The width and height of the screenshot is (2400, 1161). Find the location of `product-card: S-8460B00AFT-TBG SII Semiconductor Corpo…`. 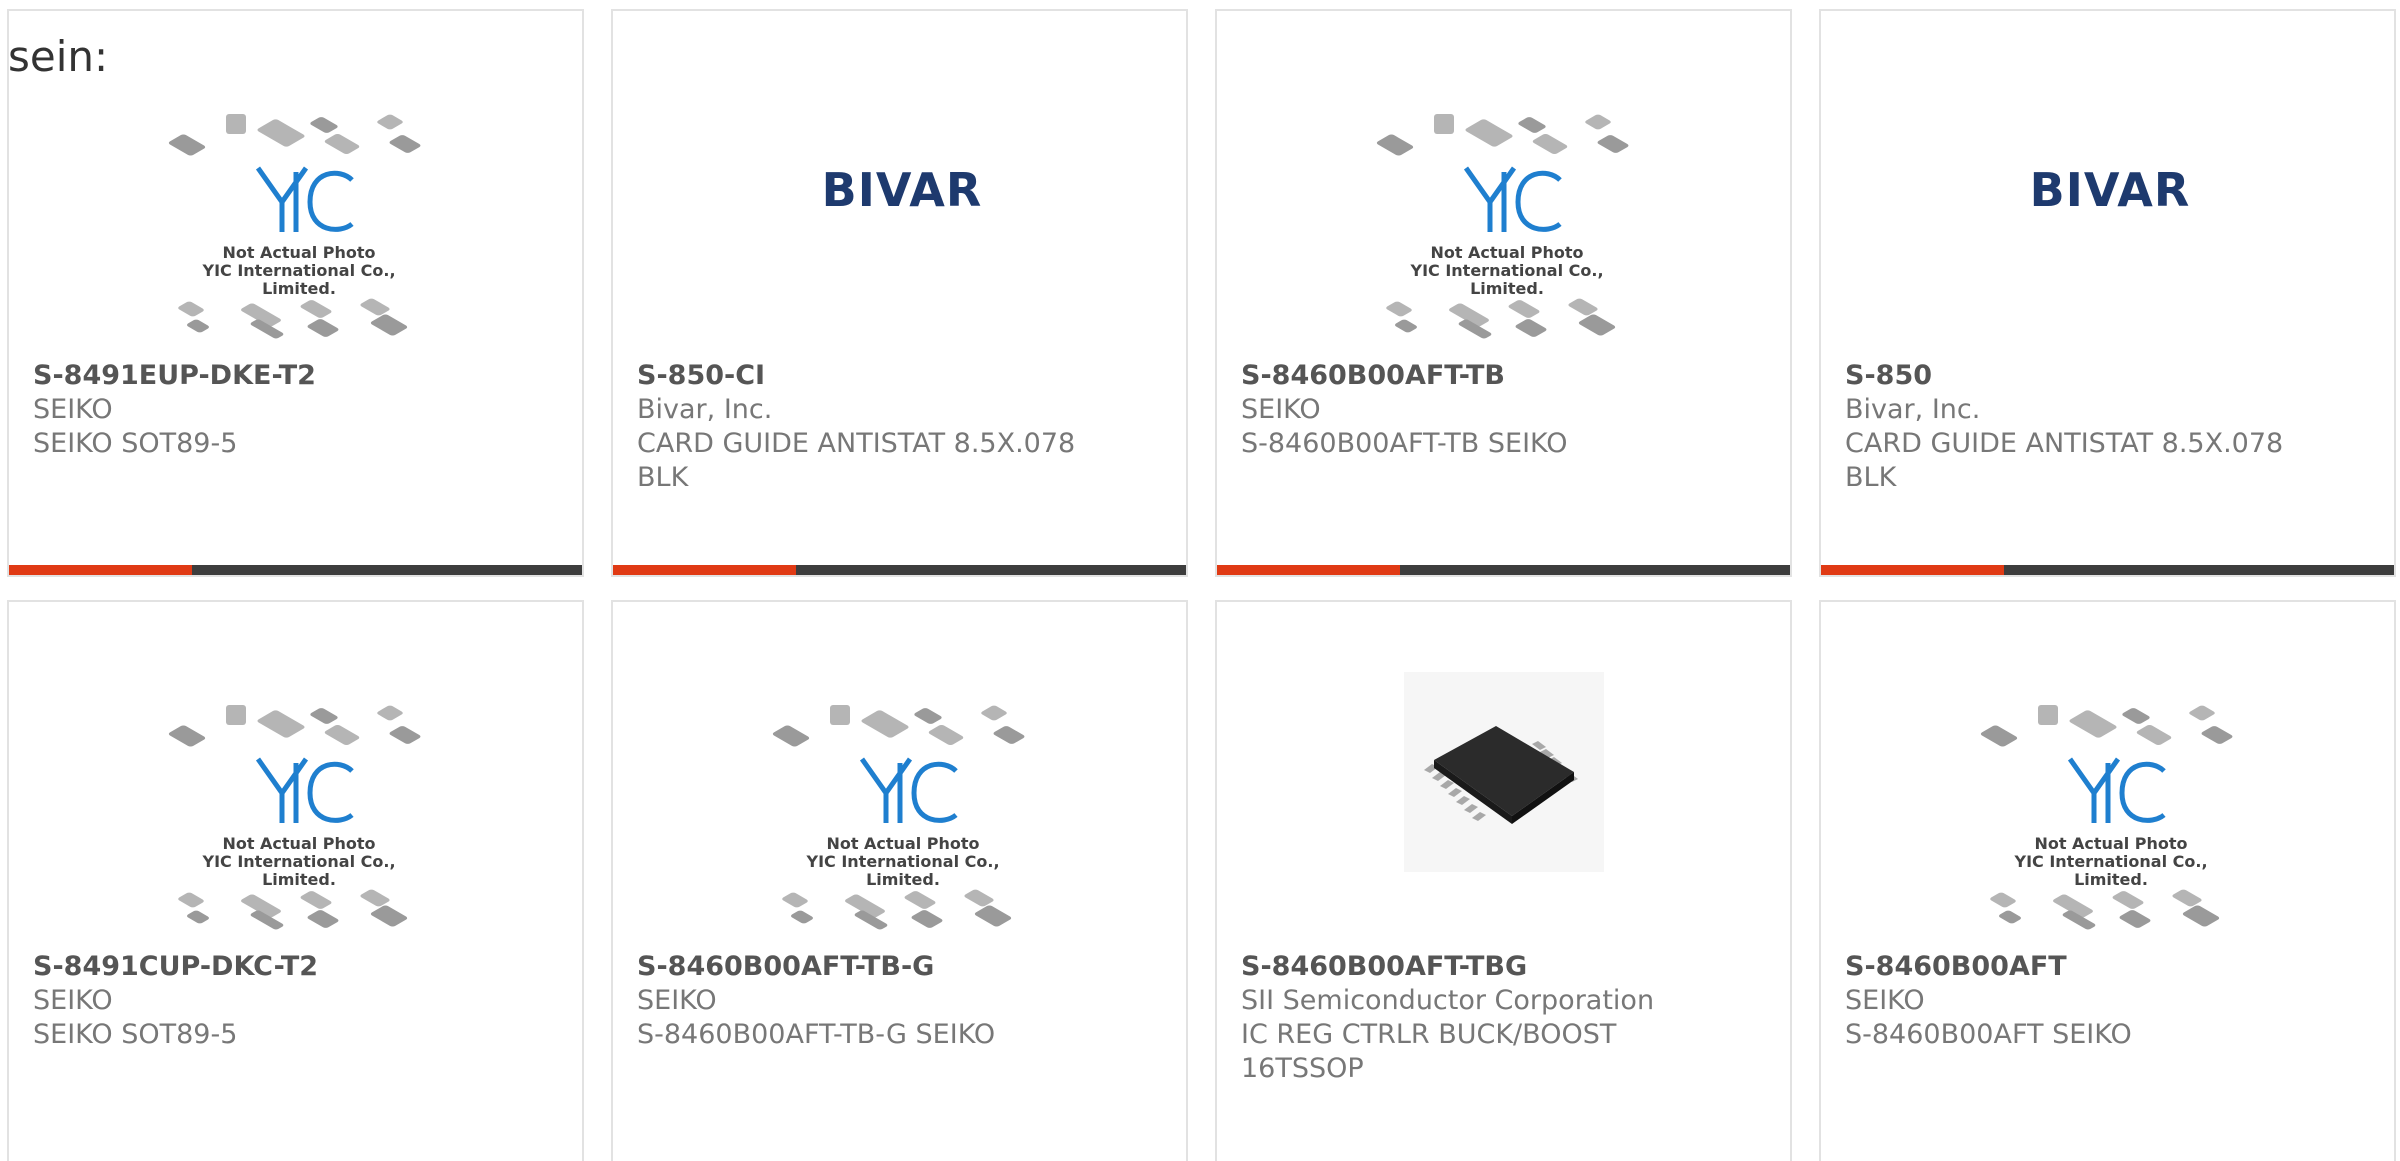

product-card: S-8460B00AFT-TBG SII Semiconductor Corpo… is located at coordinates (1503, 880).